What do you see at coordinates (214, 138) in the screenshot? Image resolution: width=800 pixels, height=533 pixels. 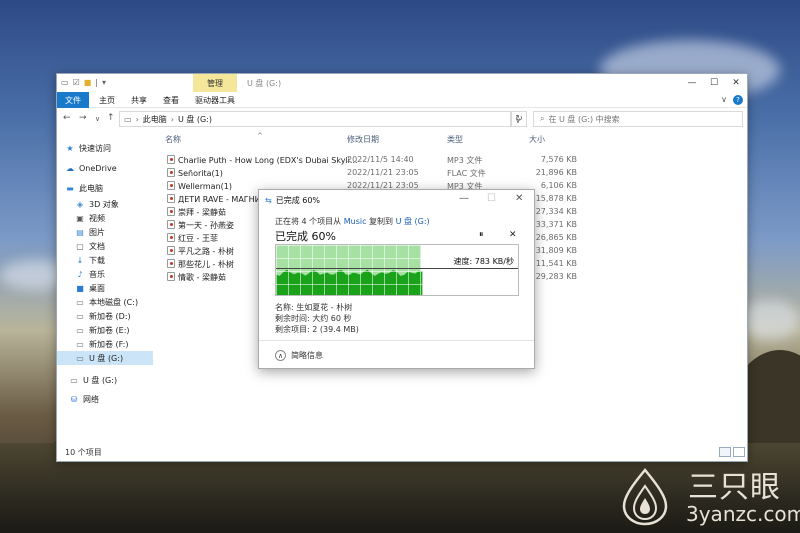 I see `column-header-name: 名称 ^` at bounding box center [214, 138].